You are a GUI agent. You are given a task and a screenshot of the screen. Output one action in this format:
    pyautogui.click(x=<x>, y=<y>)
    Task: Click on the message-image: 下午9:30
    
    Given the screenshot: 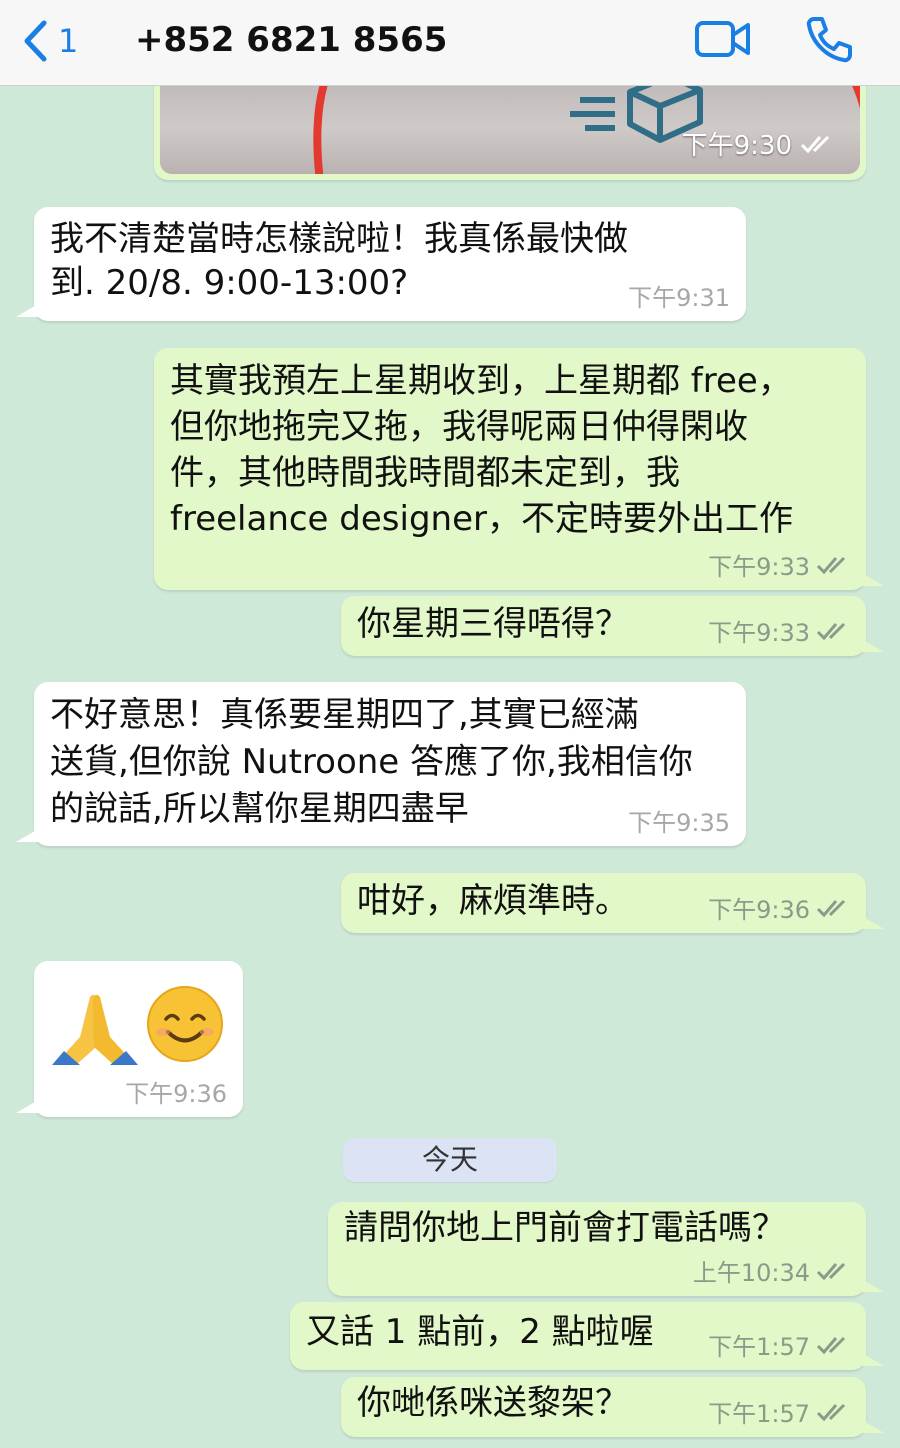 What is the action you would take?
    pyautogui.click(x=510, y=133)
    